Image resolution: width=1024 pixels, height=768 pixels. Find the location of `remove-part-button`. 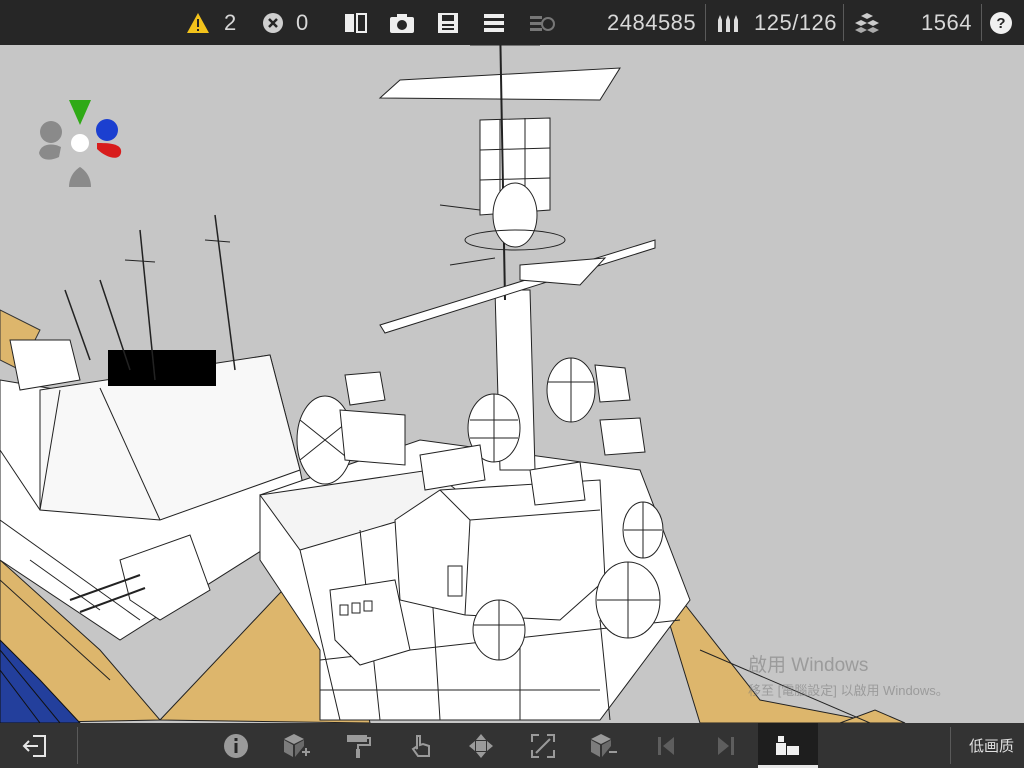

remove-part-button is located at coordinates (604, 745).